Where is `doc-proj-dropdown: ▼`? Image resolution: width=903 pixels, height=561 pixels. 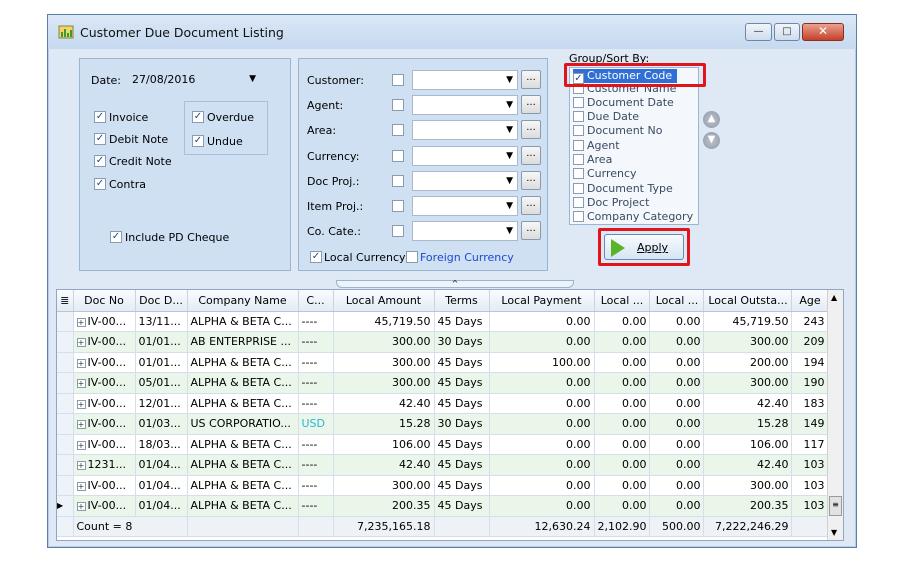 doc-proj-dropdown: ▼ is located at coordinates (465, 181).